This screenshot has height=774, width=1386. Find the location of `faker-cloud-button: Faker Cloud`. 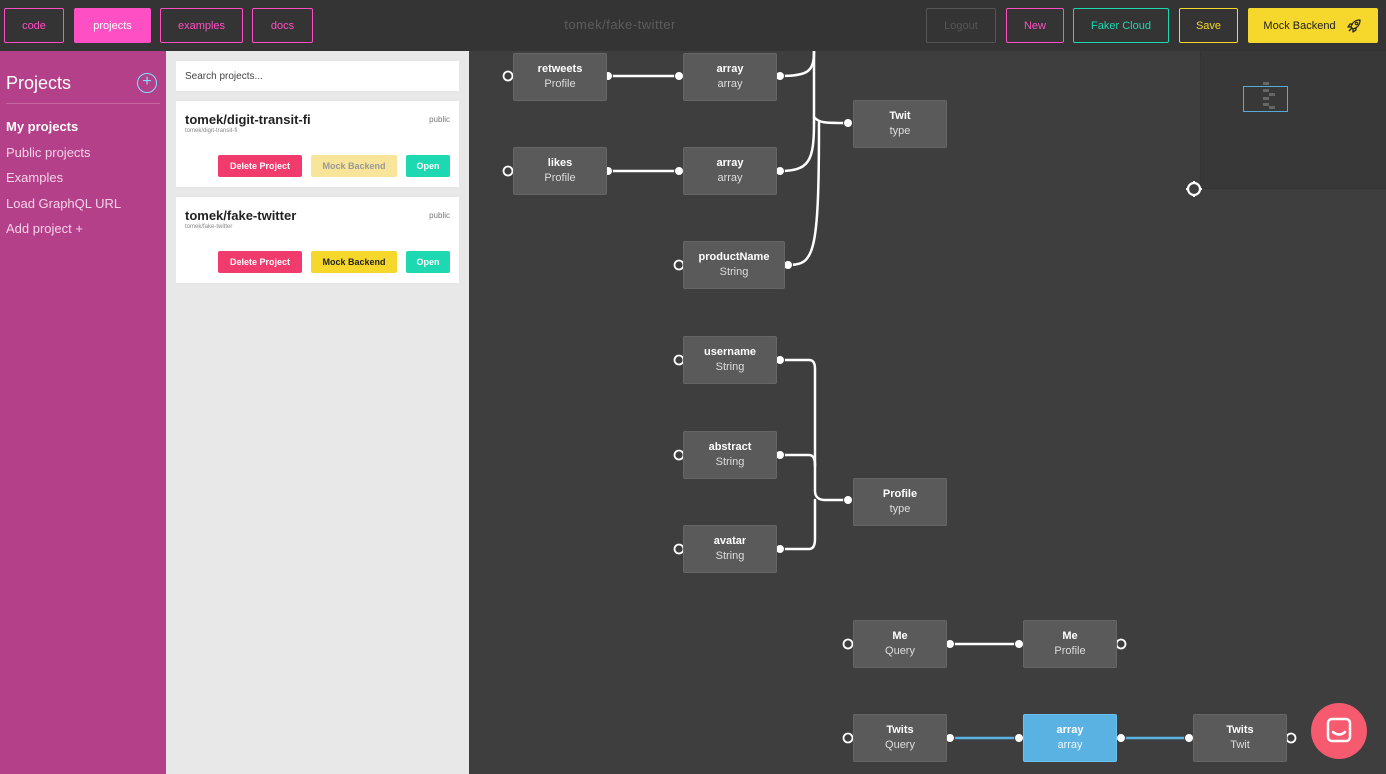

faker-cloud-button: Faker Cloud is located at coordinates (1121, 25).